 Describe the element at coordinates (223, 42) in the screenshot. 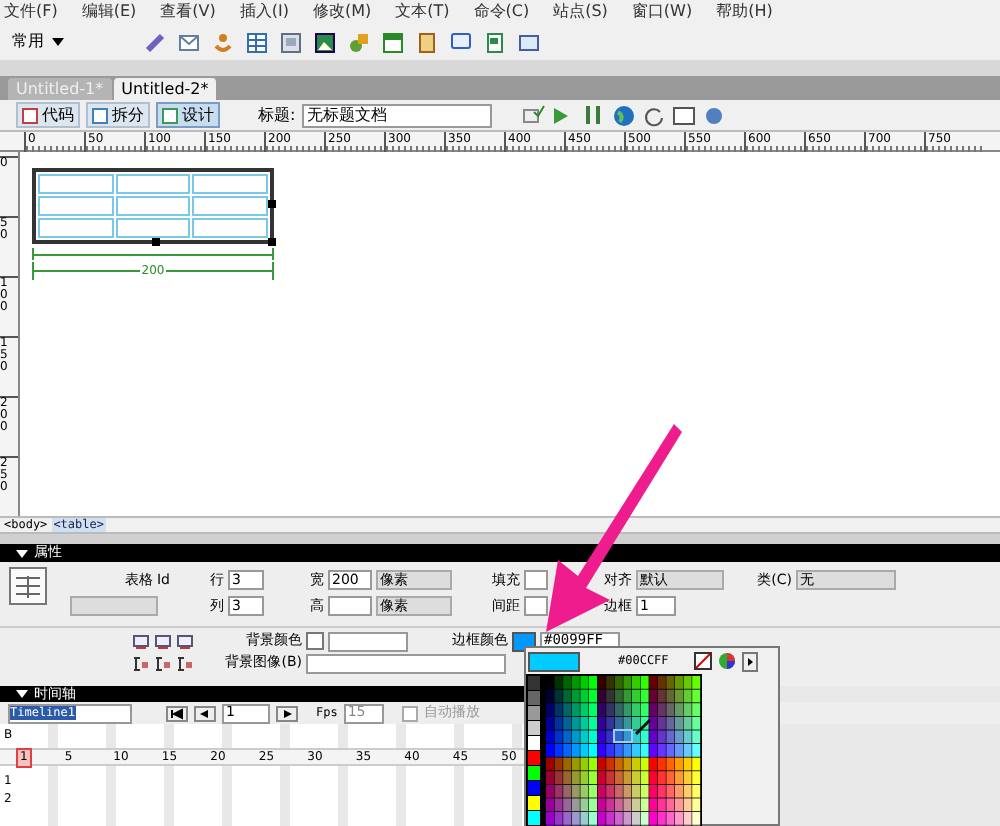

I see `anchor-icon` at that location.